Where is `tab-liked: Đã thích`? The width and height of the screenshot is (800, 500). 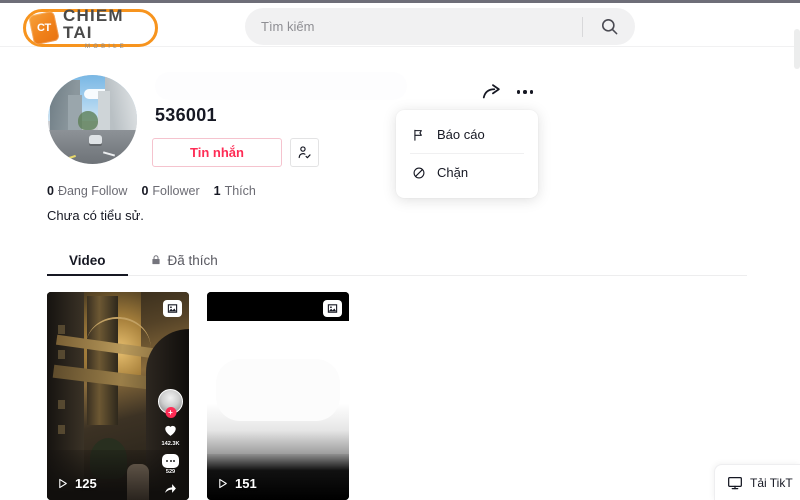
tab-liked: Đã thích is located at coordinates (184, 260).